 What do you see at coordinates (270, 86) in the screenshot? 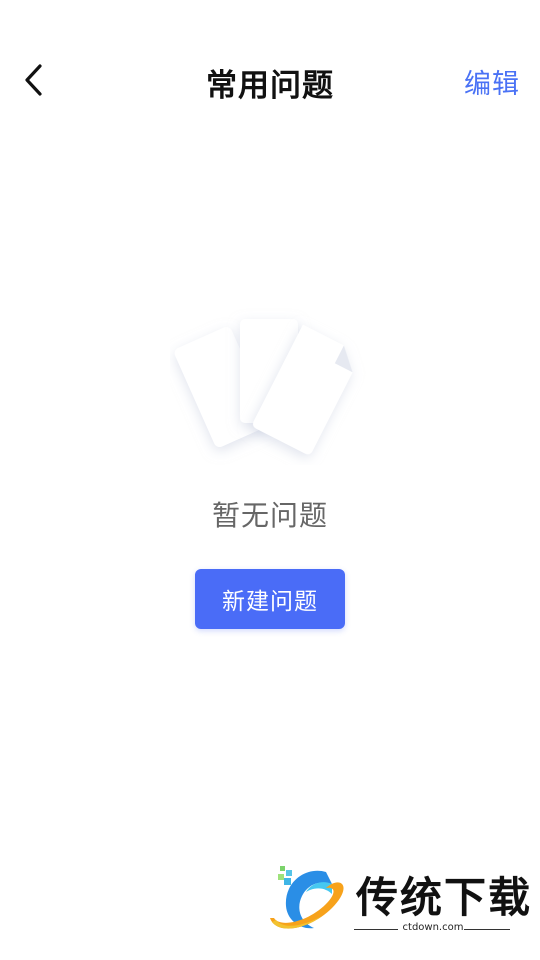
I see `page-title: 常用问题` at bounding box center [270, 86].